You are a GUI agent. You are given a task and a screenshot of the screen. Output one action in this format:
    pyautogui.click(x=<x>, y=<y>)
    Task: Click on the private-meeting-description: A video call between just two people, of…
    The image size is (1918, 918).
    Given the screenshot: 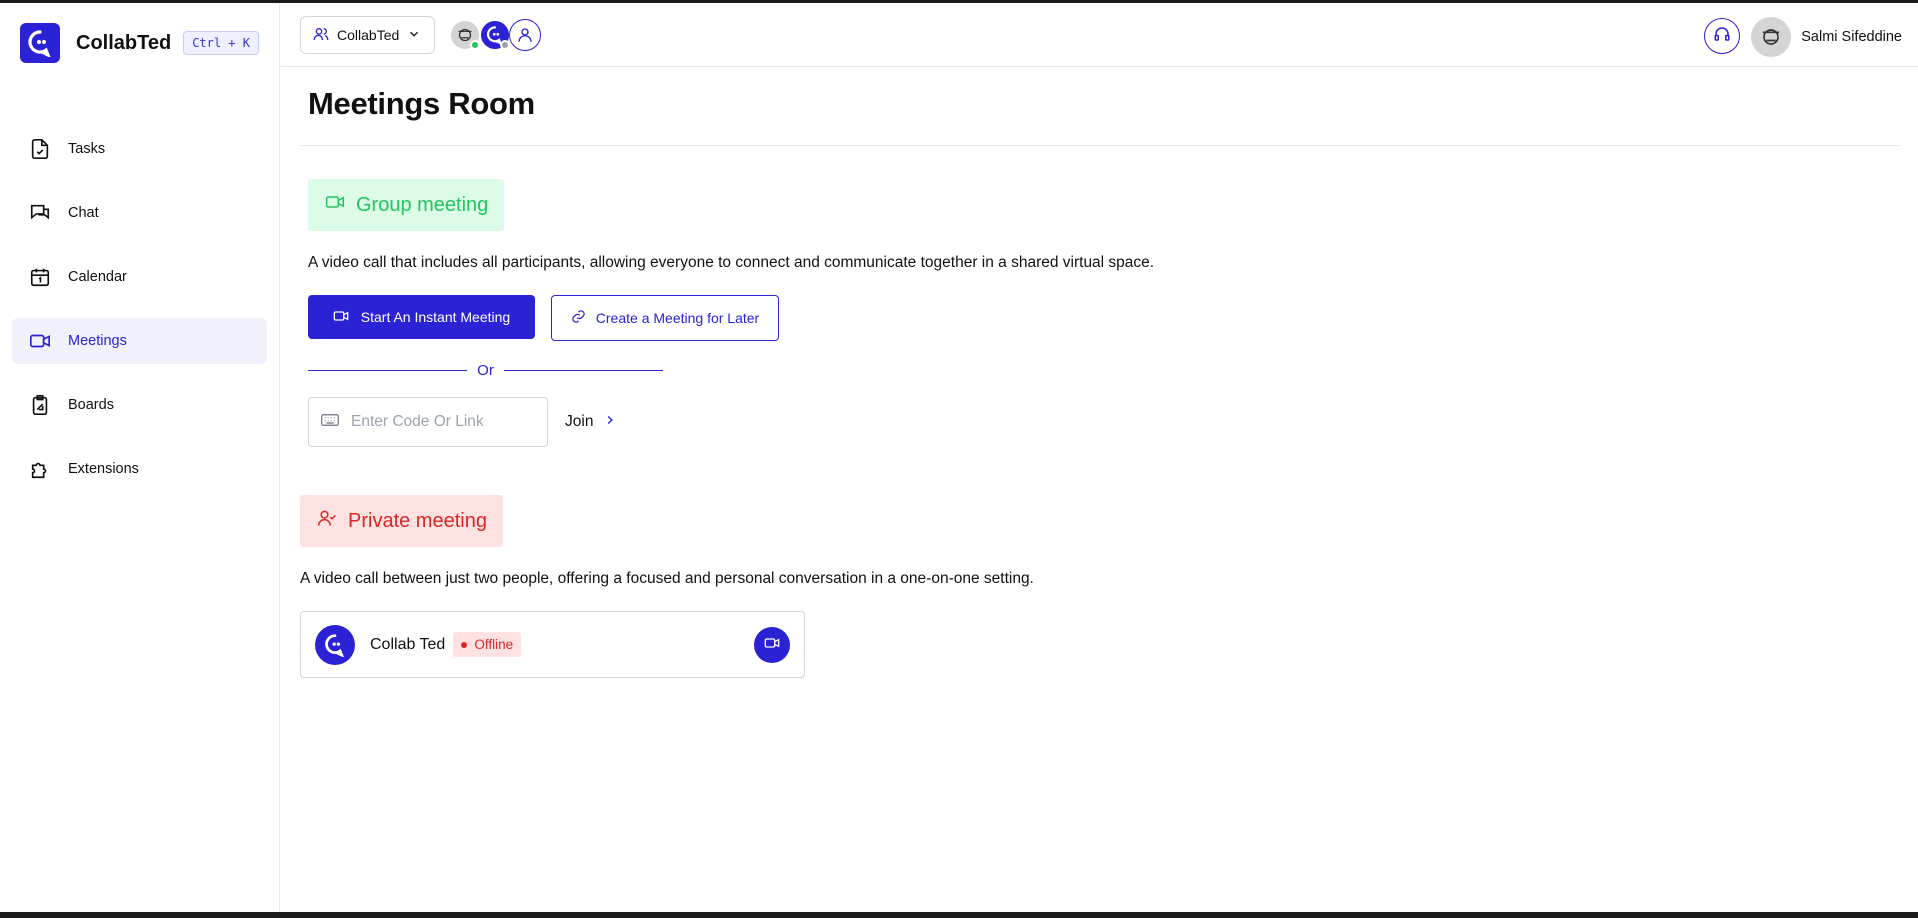 What is the action you would take?
    pyautogui.click(x=667, y=578)
    